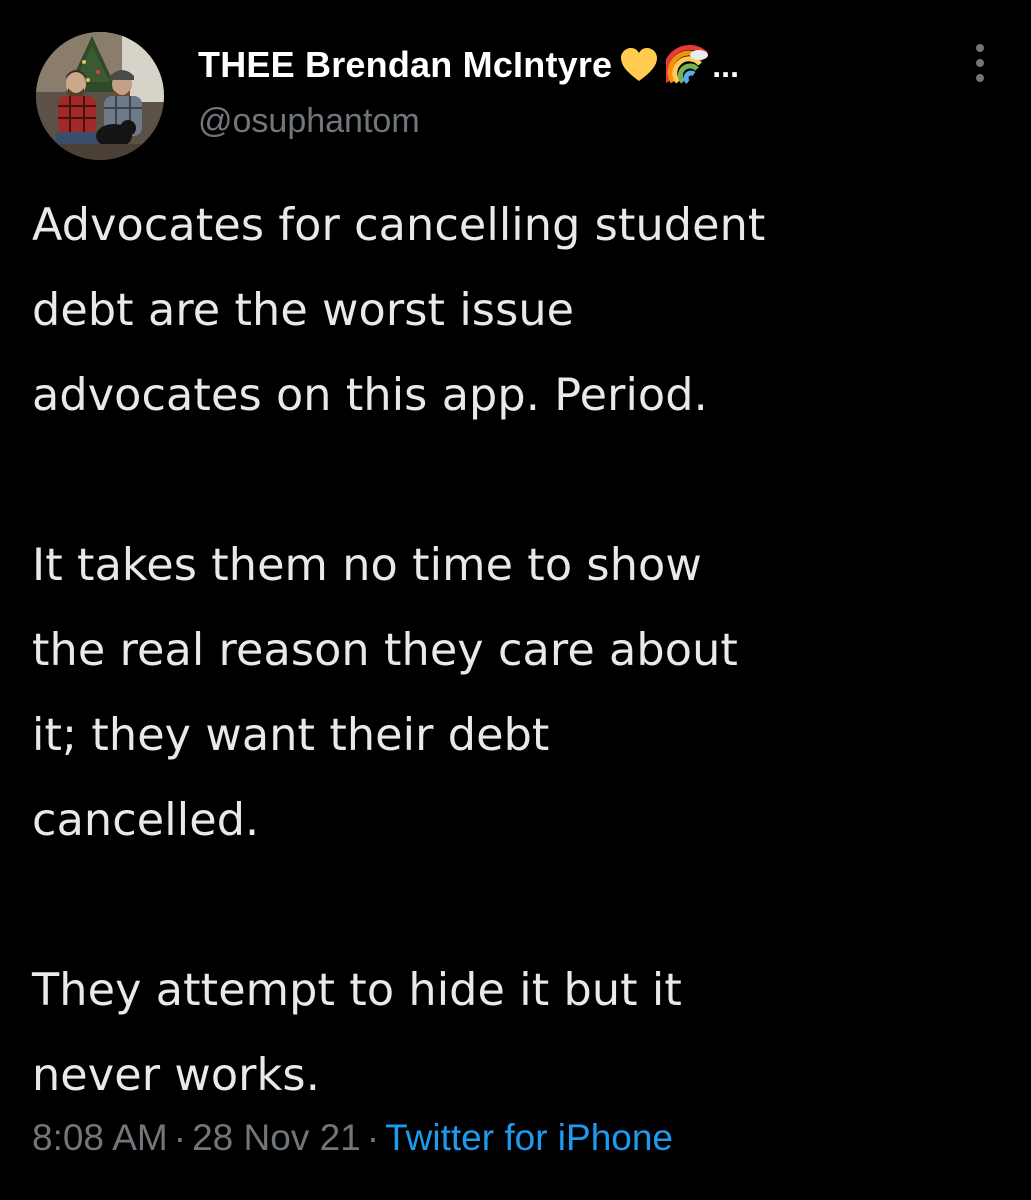 This screenshot has height=1200, width=1031. I want to click on tweet-line: It takes them no time to show, so click(367, 565).